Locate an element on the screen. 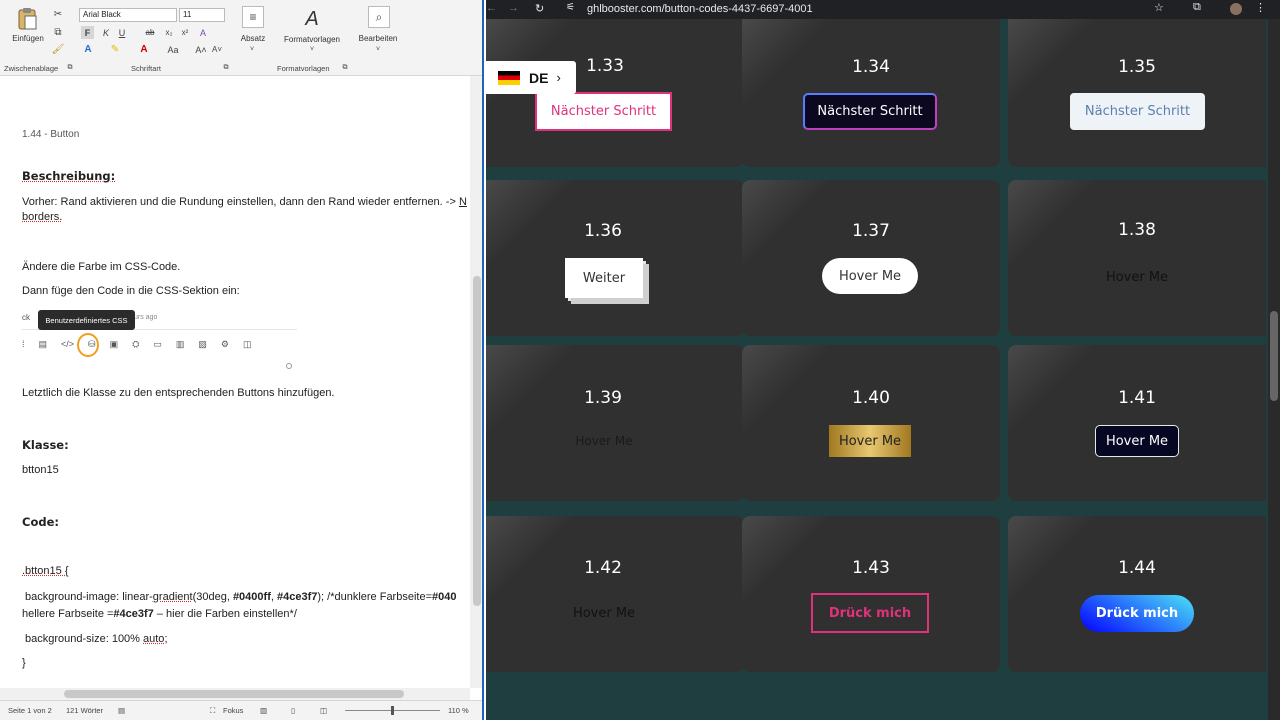  word-count: 121 Wörter is located at coordinates (84, 710).